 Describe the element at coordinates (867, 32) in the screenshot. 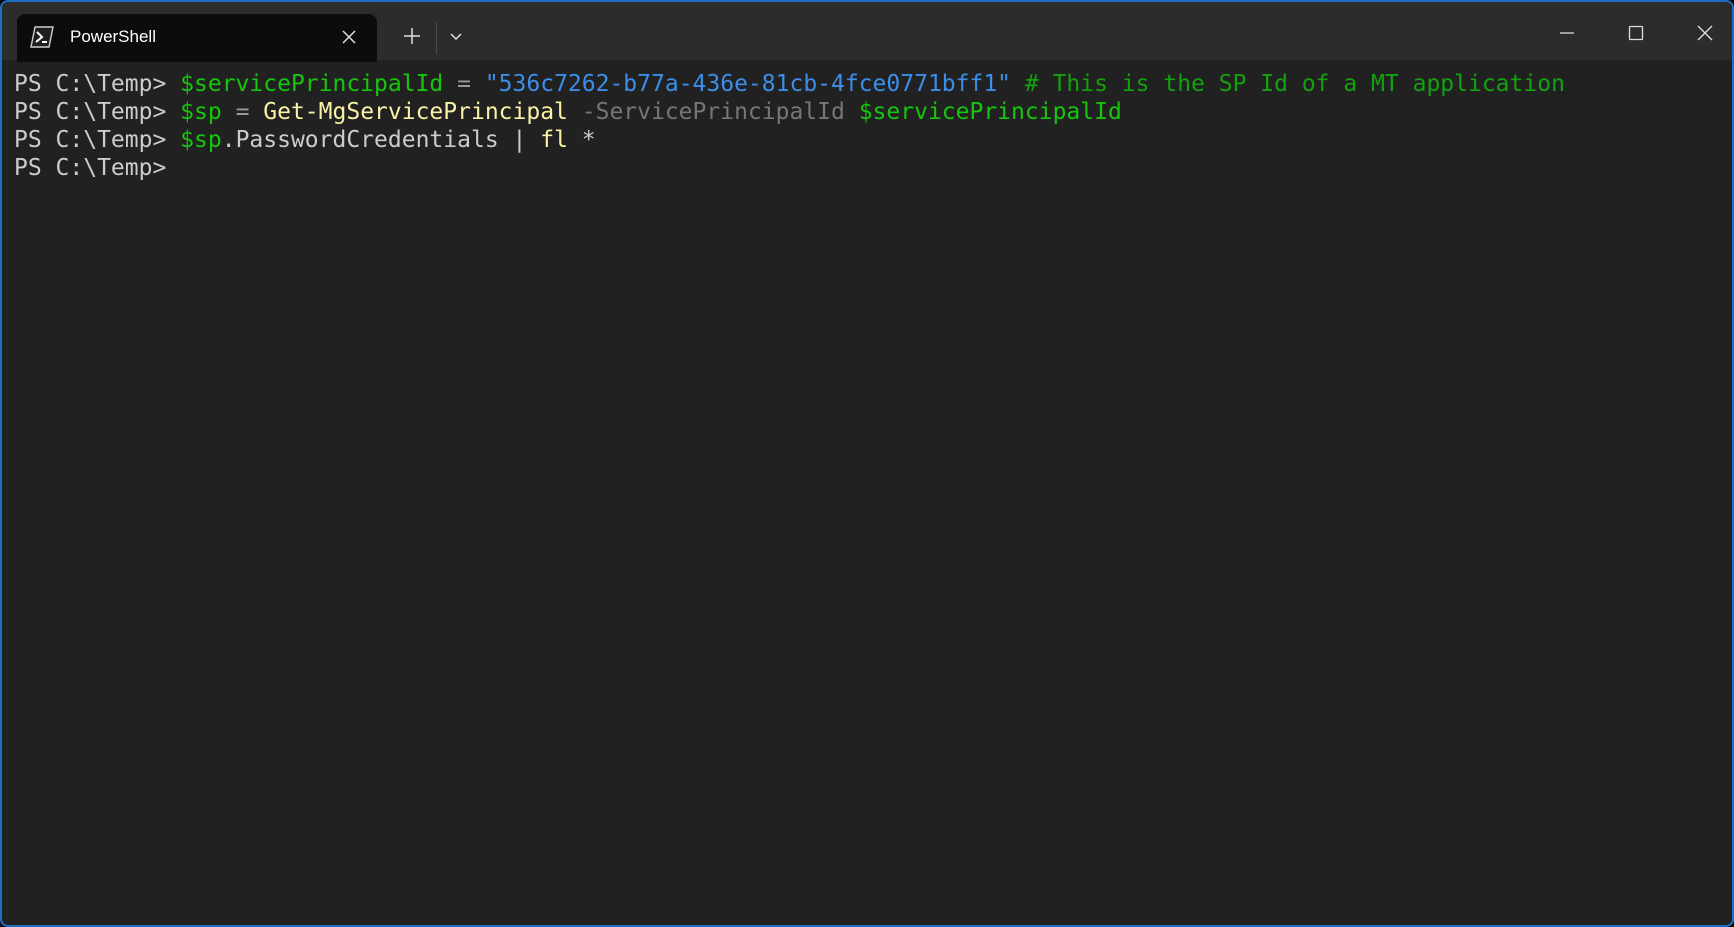

I see `title-bar: PowerShell` at that location.